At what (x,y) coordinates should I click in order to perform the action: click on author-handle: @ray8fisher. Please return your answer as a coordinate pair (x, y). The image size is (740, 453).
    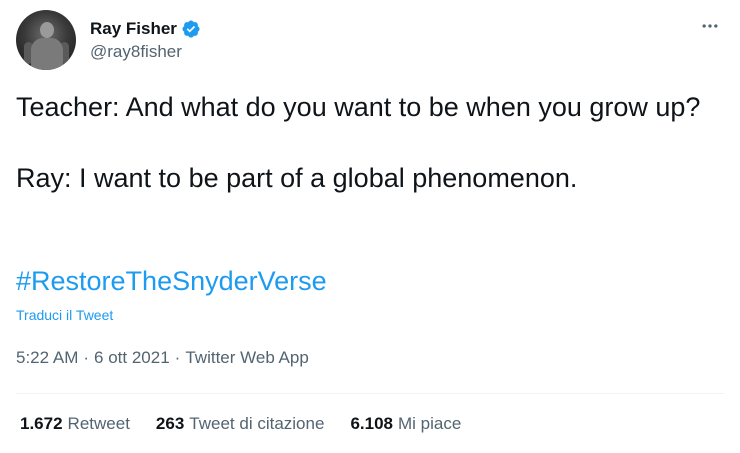
    Looking at the image, I should click on (145, 52).